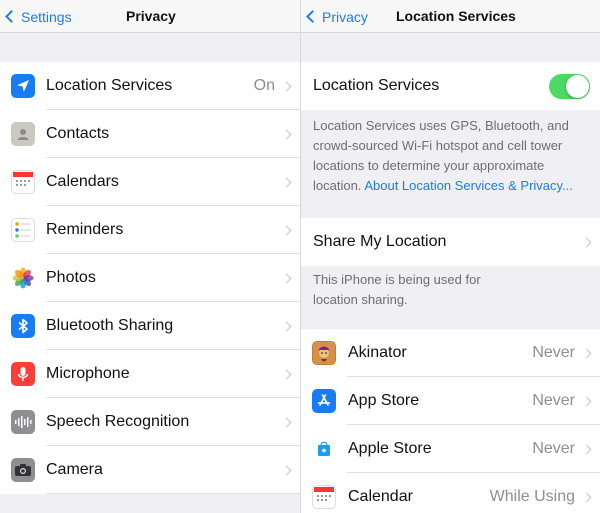 The image size is (600, 513). I want to click on privacy-item-photos: Photos, so click(150, 278).